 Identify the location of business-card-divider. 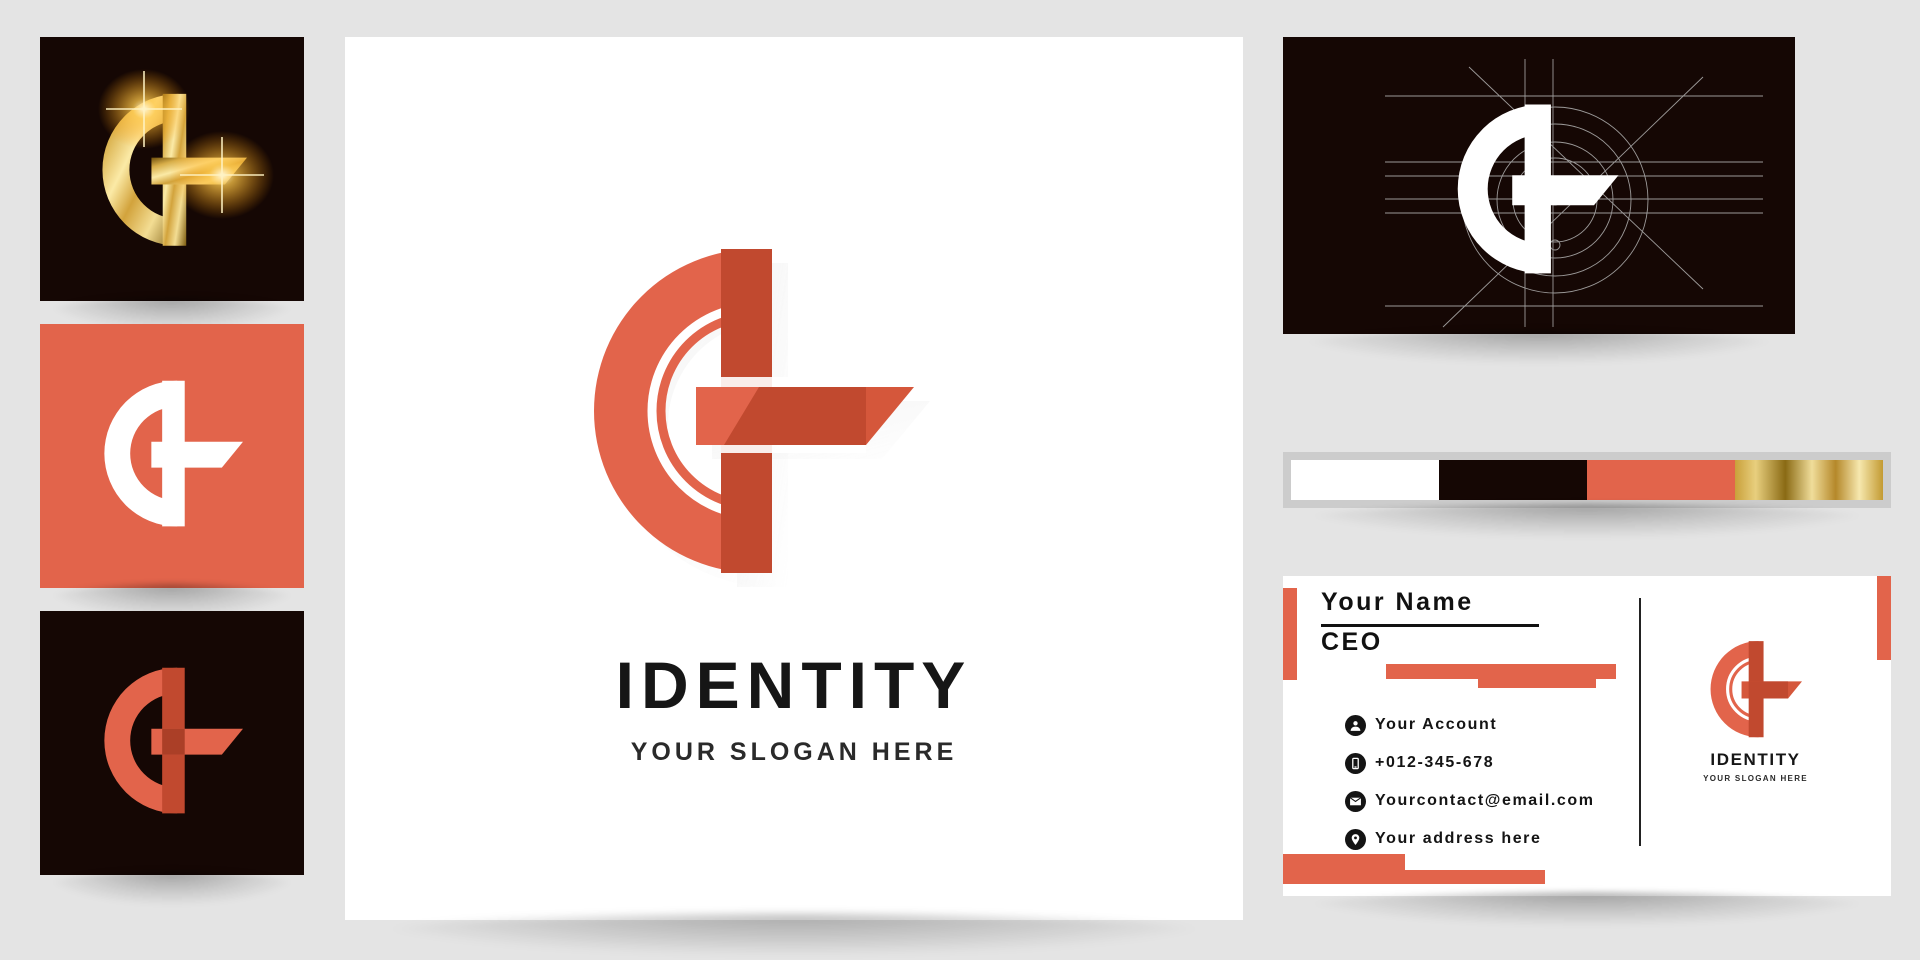
(1640, 722).